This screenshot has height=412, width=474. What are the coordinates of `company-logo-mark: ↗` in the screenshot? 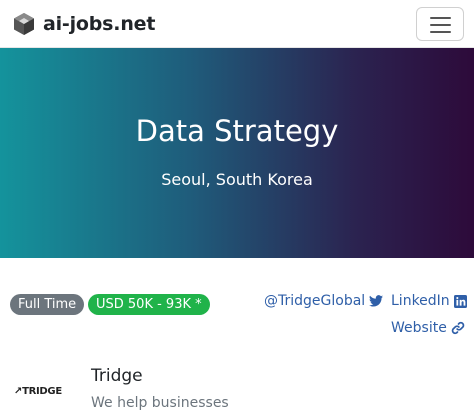 It's located at (18, 391).